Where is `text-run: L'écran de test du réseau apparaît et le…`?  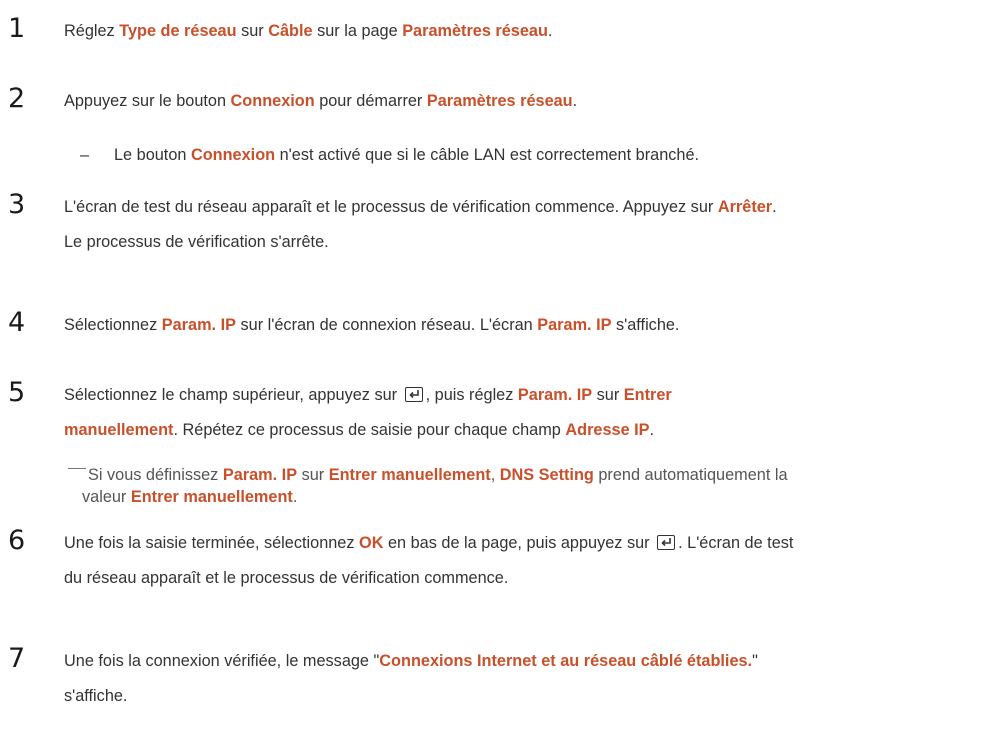 text-run: L'écran de test du réseau apparaît et le… is located at coordinates (391, 207).